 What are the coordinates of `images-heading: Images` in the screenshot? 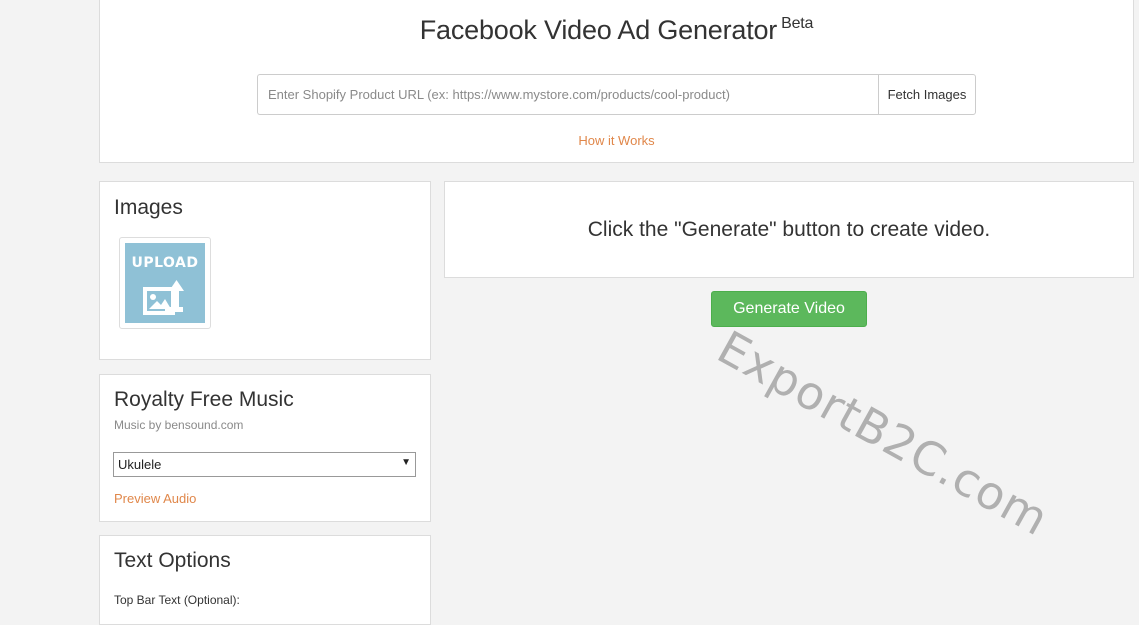 It's located at (148, 207).